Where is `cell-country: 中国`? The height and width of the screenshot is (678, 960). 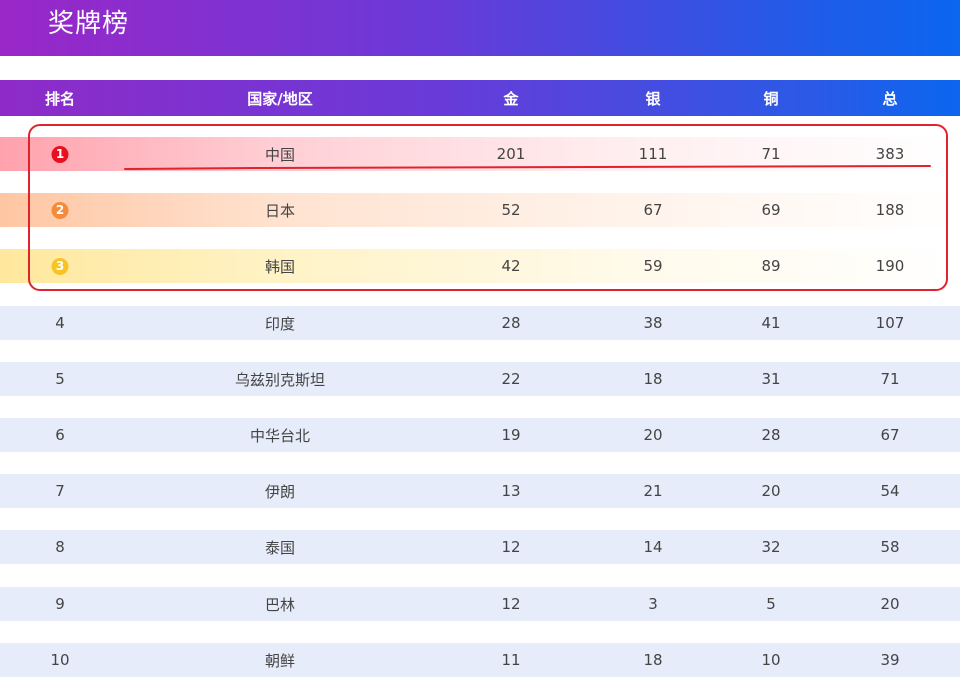 cell-country: 中国 is located at coordinates (280, 154).